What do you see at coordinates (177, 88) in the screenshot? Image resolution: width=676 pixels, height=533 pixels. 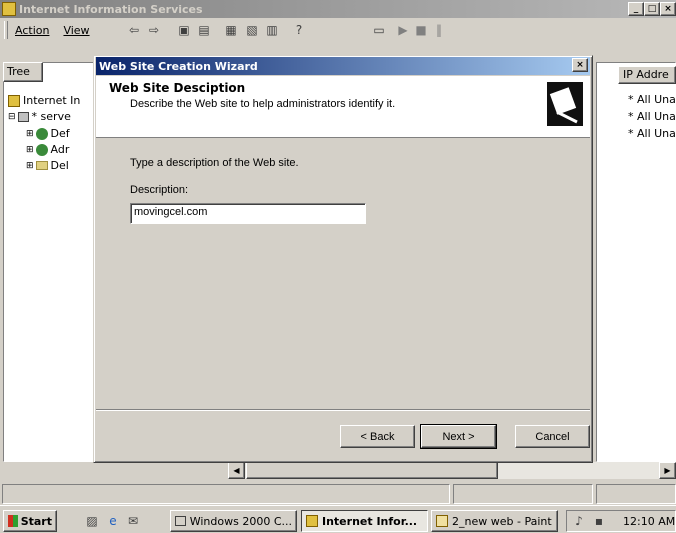 I see `wizard-header-title: Web Site Desciption` at bounding box center [177, 88].